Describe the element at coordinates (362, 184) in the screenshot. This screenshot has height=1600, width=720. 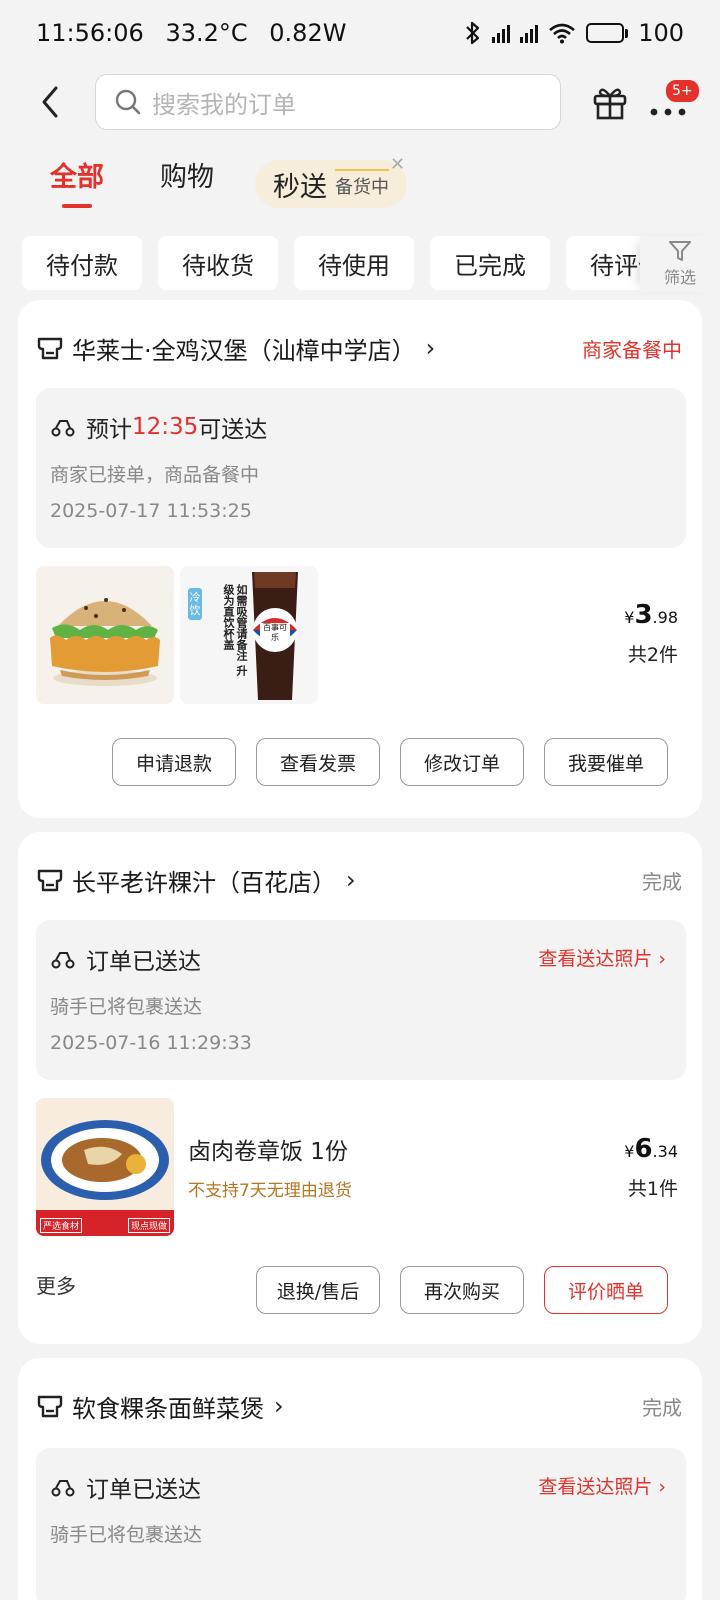
I see `flash-tab-sub: 备货中` at that location.